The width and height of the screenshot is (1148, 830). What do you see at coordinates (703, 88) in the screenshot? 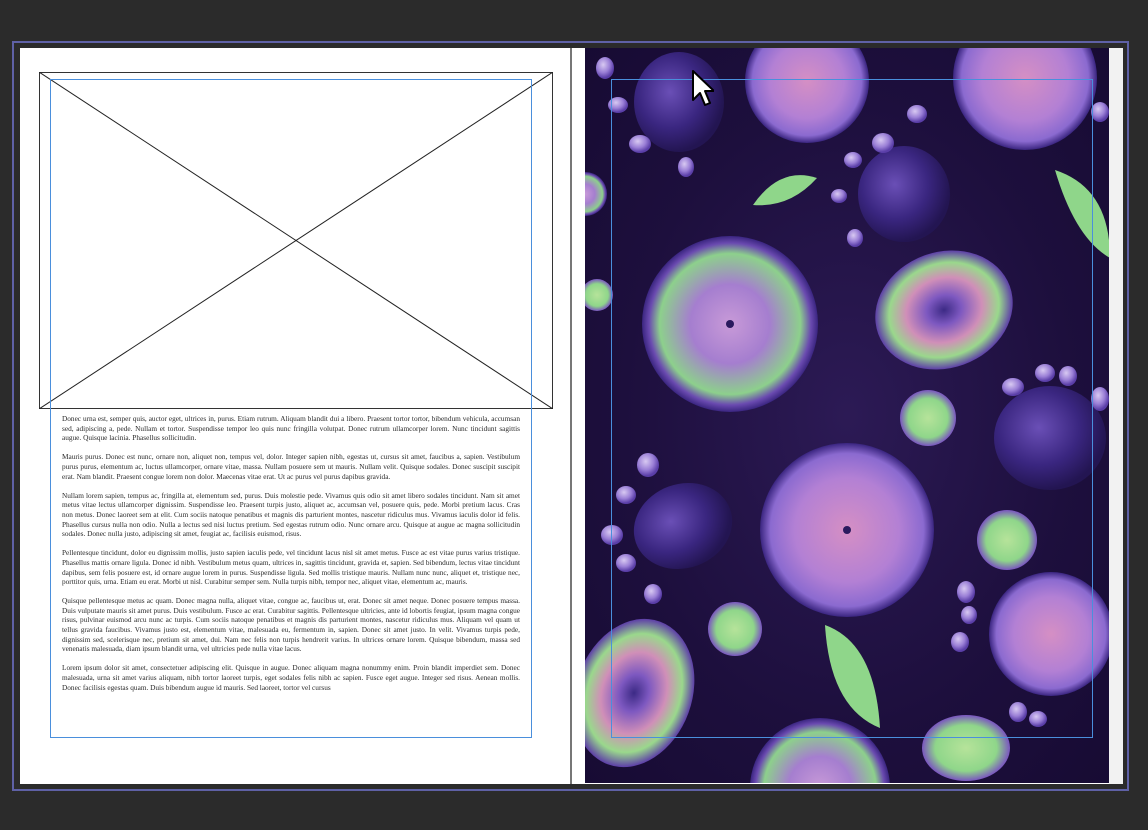
I see `arrow-pointer-icon` at bounding box center [703, 88].